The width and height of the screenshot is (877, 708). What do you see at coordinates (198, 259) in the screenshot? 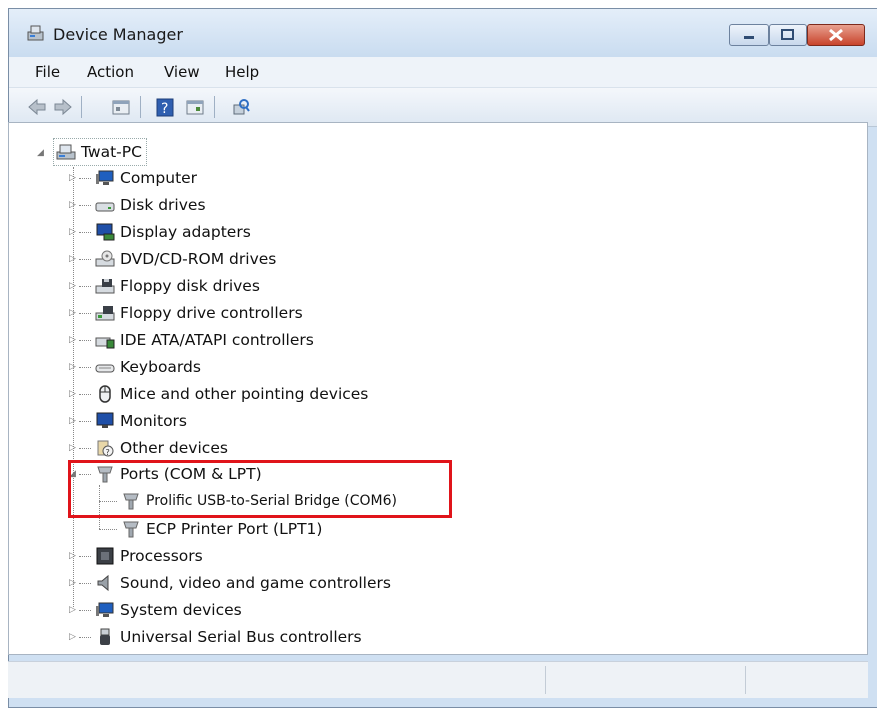
I see `tree-item-label: DVD/CD-ROM drives` at bounding box center [198, 259].